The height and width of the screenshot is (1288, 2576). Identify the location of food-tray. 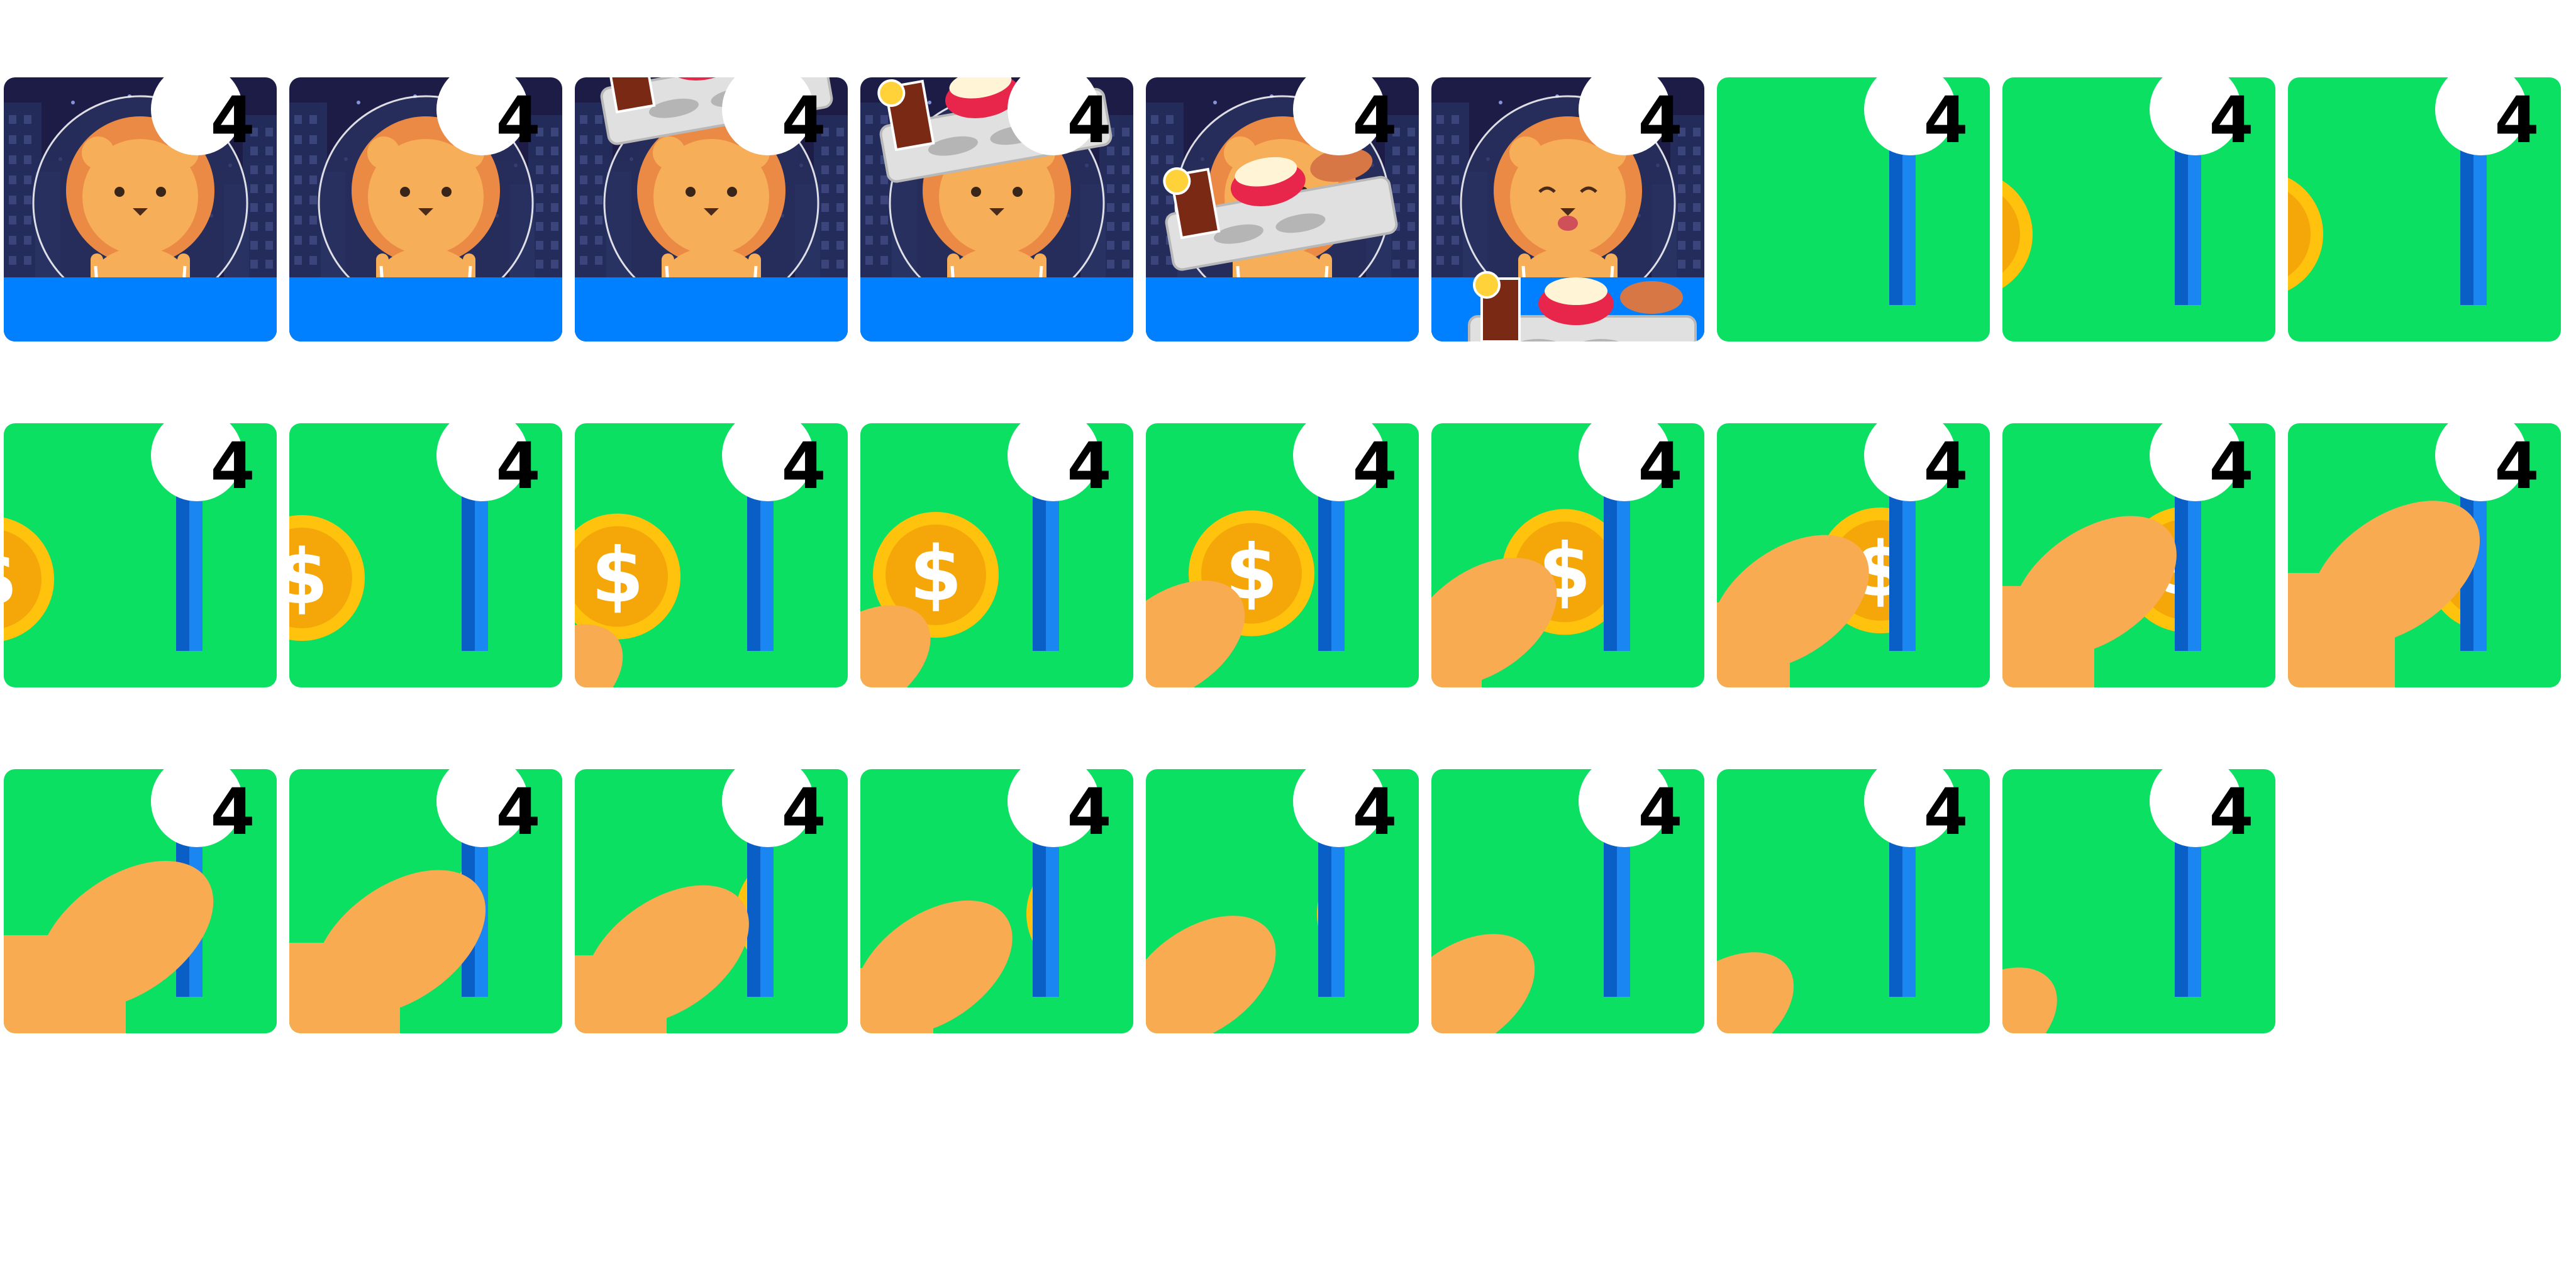
(1582, 306).